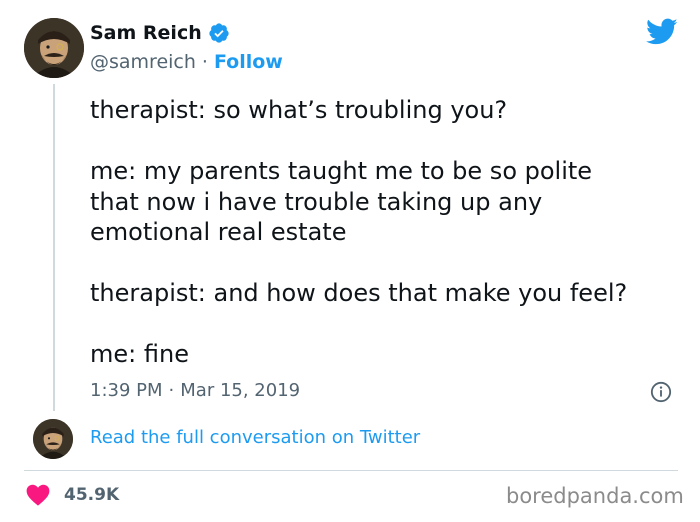 This screenshot has height=522, width=700. What do you see at coordinates (218, 232) in the screenshot?
I see `tweet-line: emotional real estate` at bounding box center [218, 232].